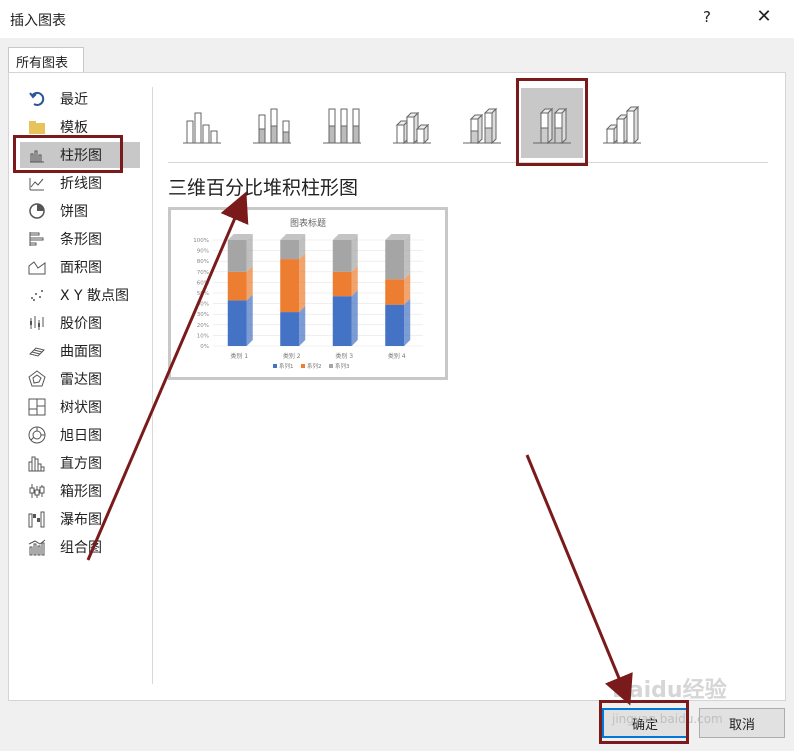 This screenshot has width=794, height=751. I want to click on y-tick-label: 30%, so click(203, 315).